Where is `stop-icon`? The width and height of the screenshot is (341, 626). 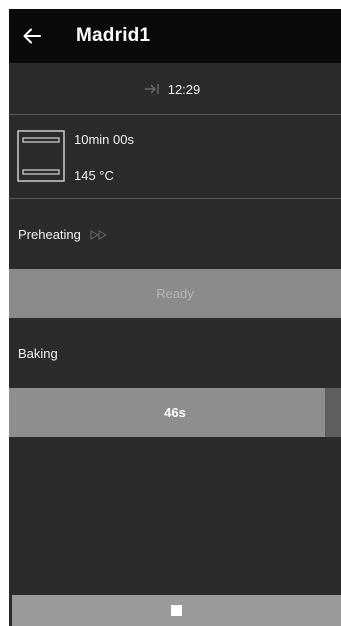
stop-icon is located at coordinates (176, 610).